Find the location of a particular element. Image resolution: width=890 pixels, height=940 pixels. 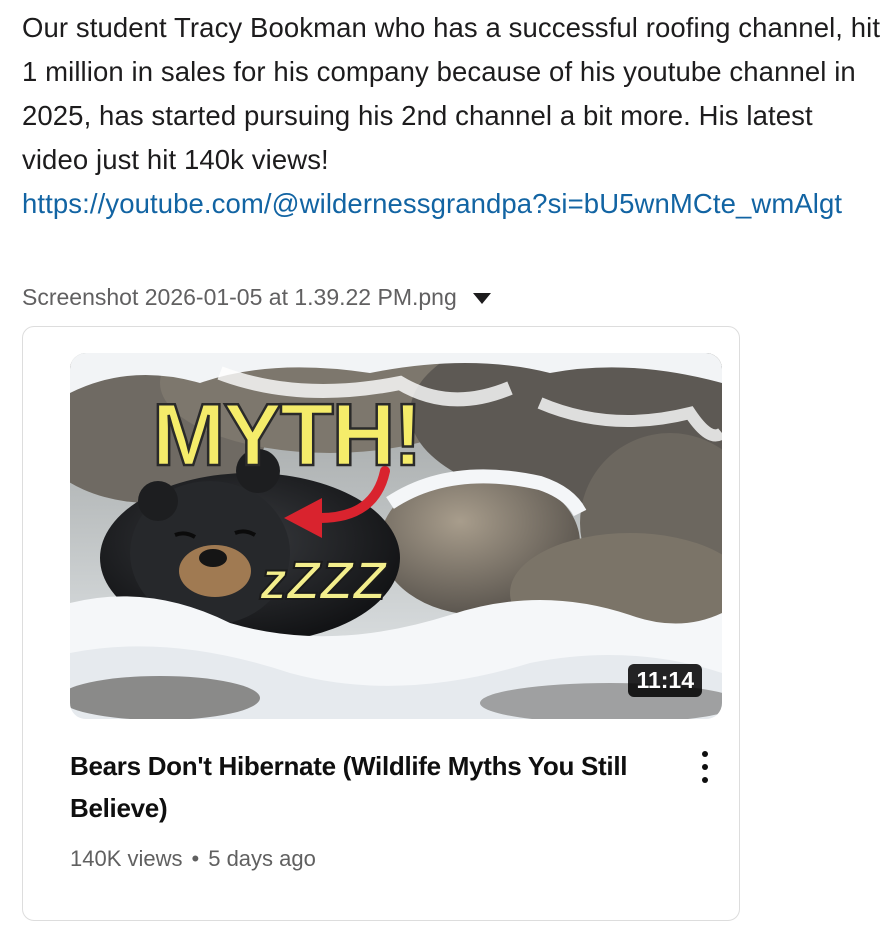

duration-badge: 11:14 is located at coordinates (665, 680).